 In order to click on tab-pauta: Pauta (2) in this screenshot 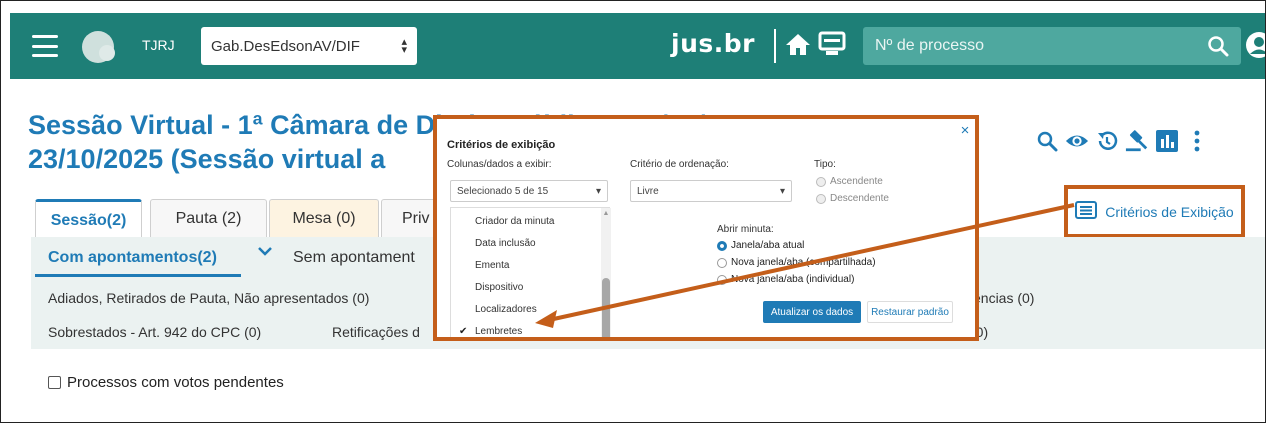, I will do `click(208, 218)`.